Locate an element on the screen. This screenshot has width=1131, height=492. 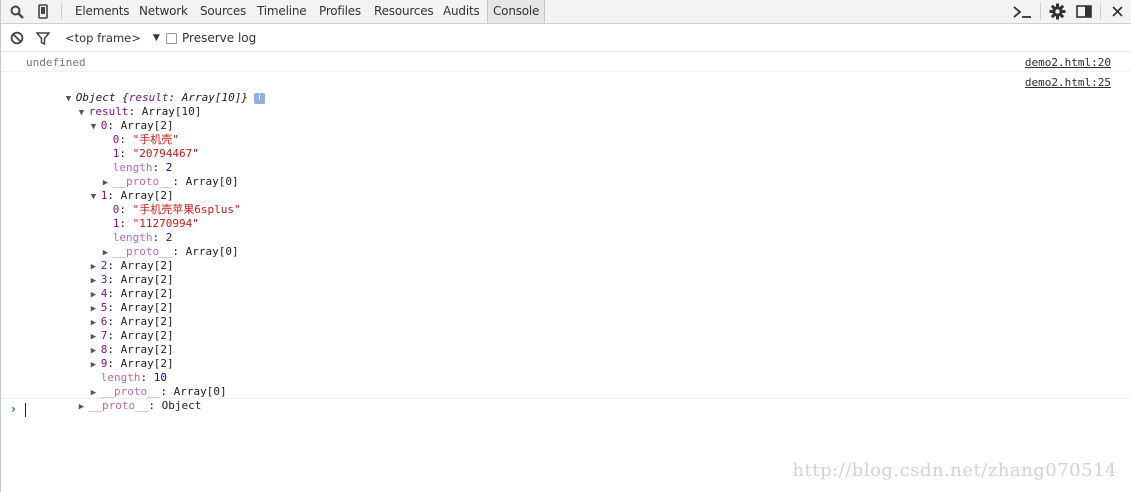
log-text: undefined is located at coordinates (56, 62).